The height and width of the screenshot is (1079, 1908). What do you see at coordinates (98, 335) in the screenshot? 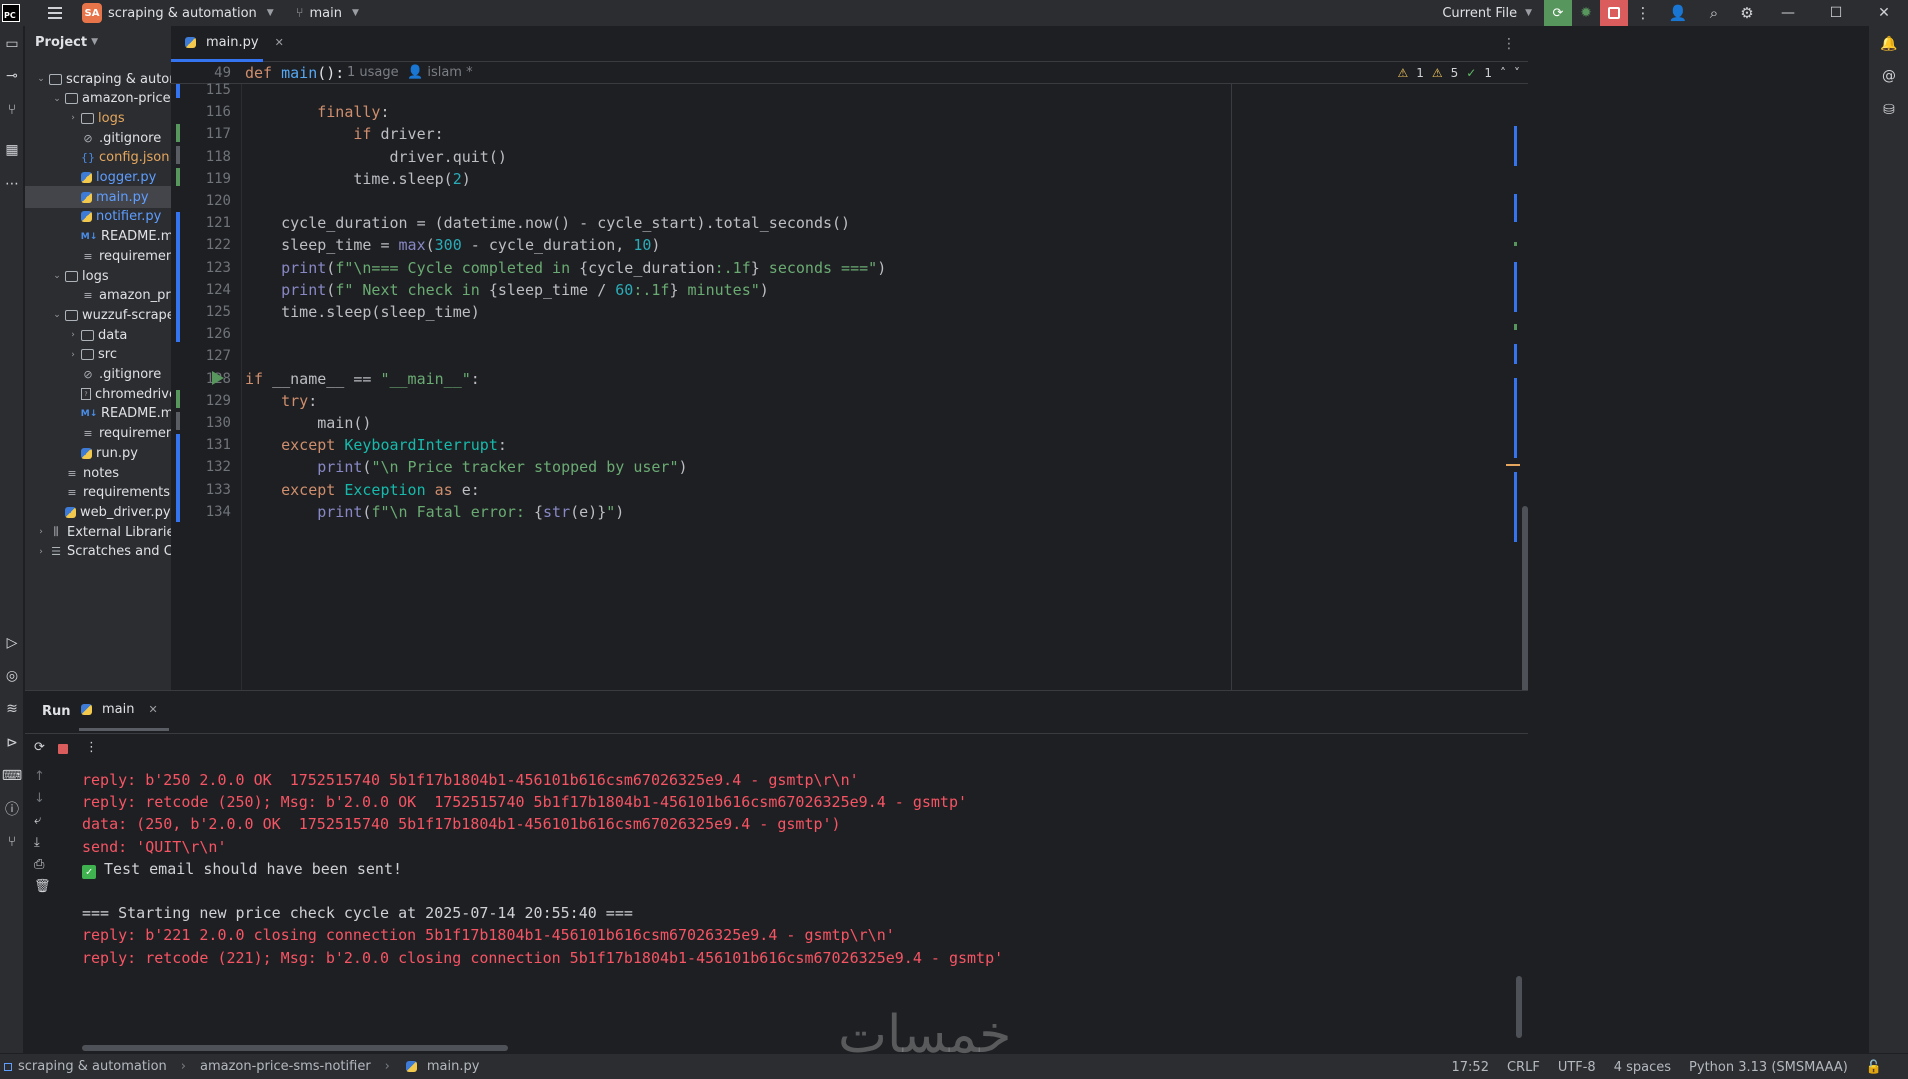
I see `tree-item: › data` at bounding box center [98, 335].